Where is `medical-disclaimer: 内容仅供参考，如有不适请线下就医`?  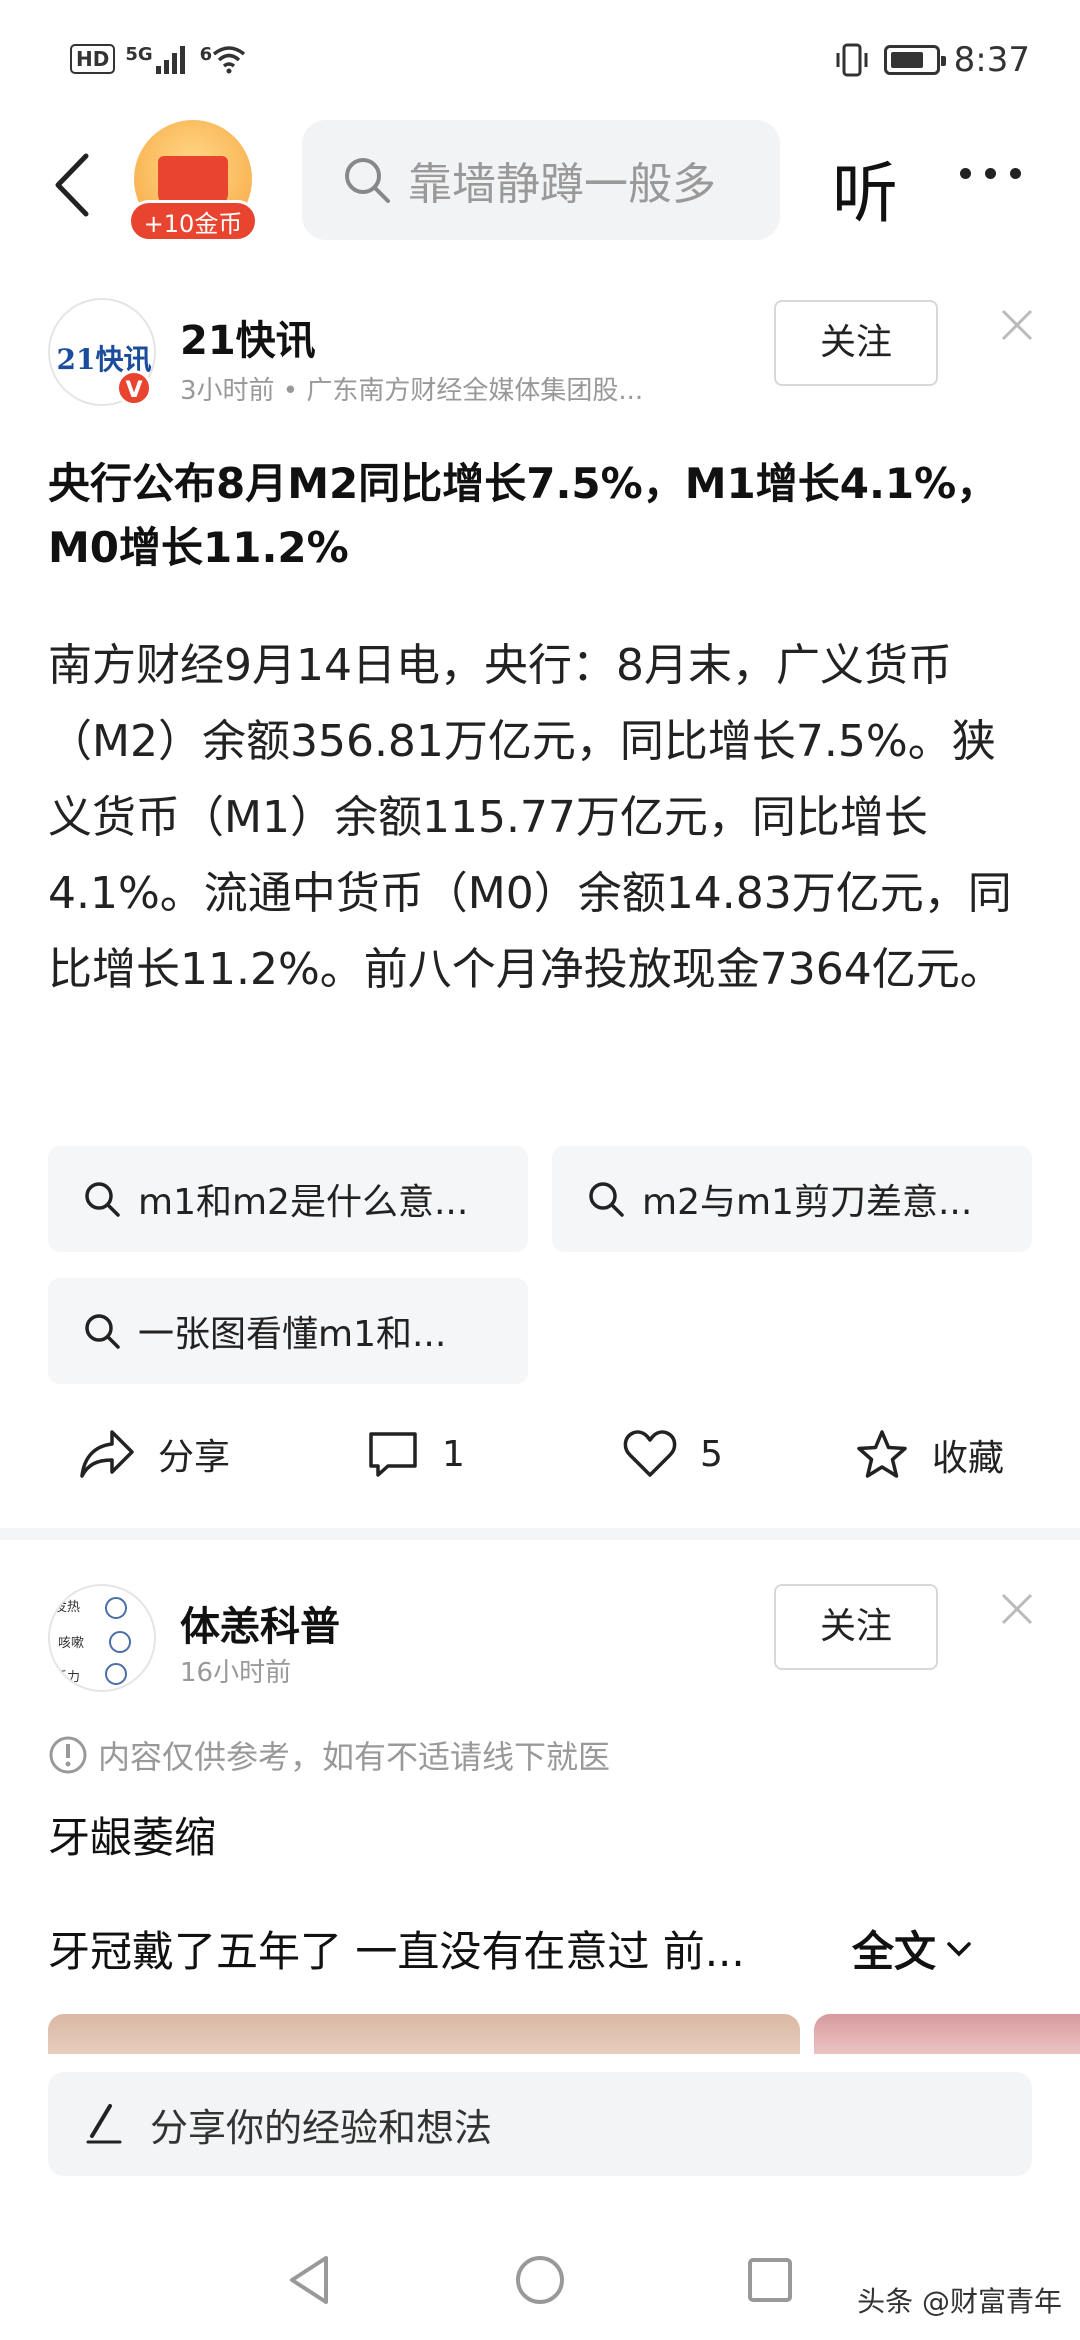 medical-disclaimer: 内容仅供参考，如有不适请线下就医 is located at coordinates (329, 1755).